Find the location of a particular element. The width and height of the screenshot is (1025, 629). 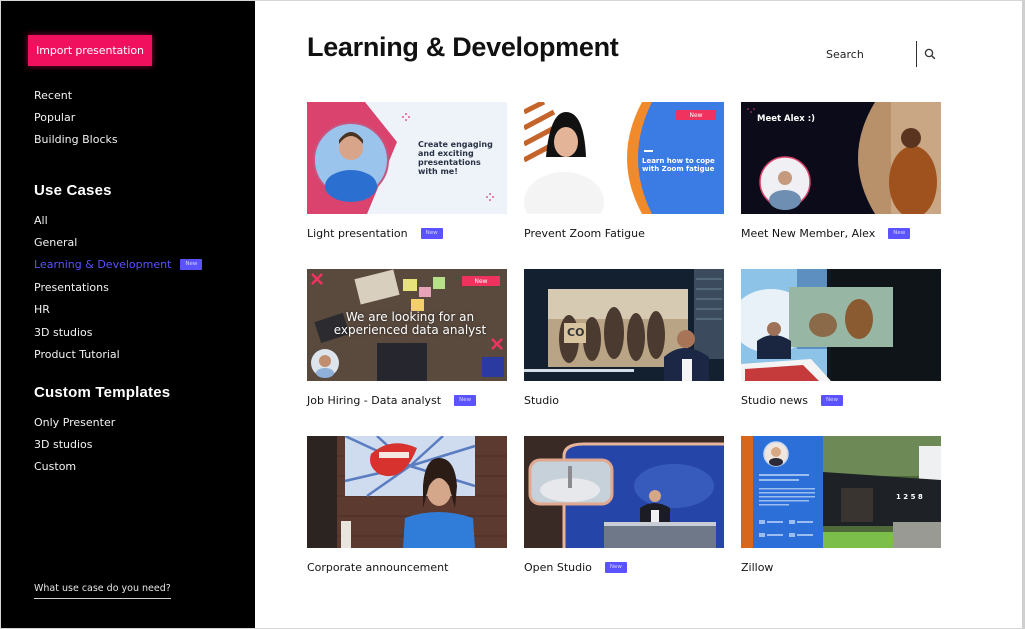

search-icon is located at coordinates (930, 54).